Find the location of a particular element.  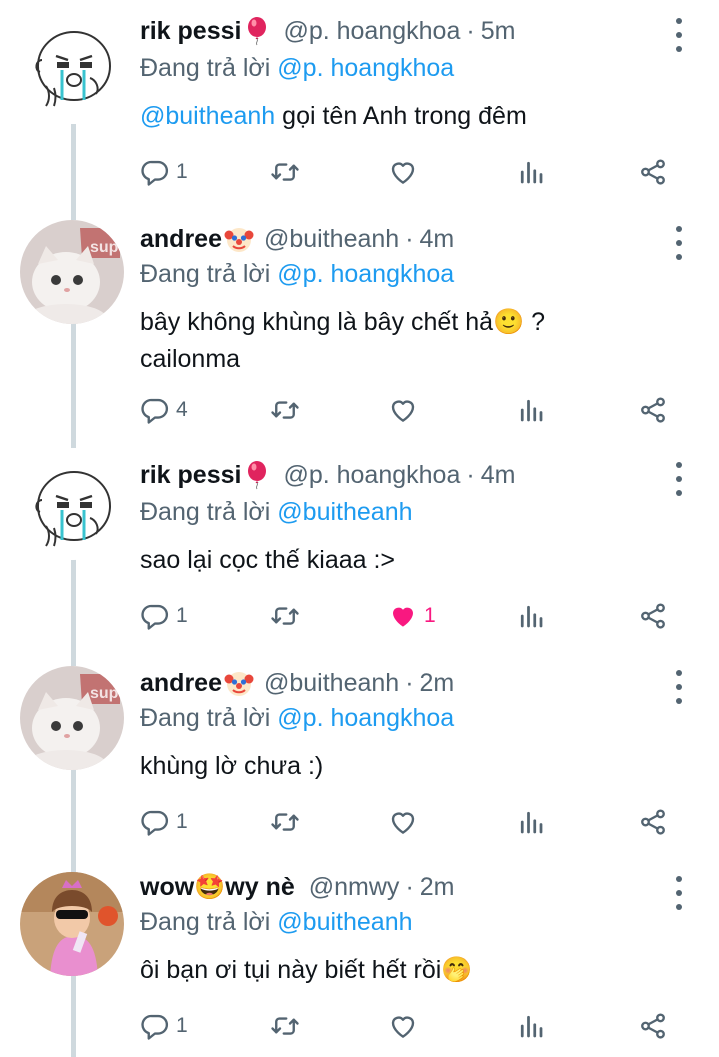

user-handle: @nmwy is located at coordinates (354, 887).